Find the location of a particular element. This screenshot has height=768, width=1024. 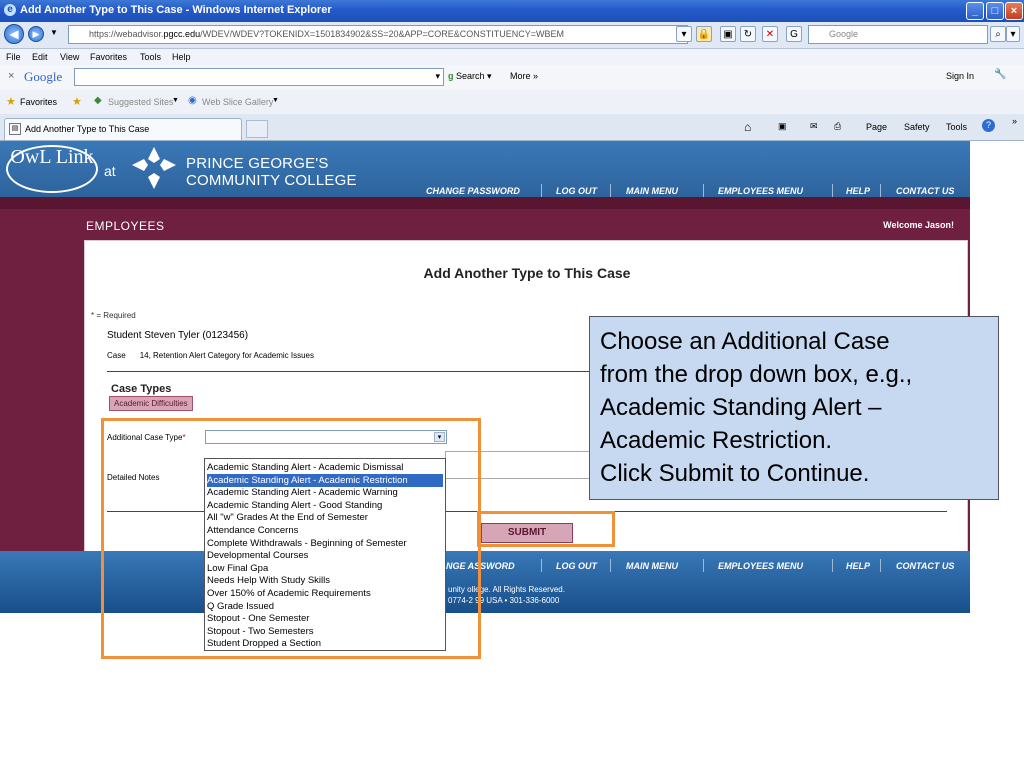

owl-link-logo: OwL Link is located at coordinates (52, 169).